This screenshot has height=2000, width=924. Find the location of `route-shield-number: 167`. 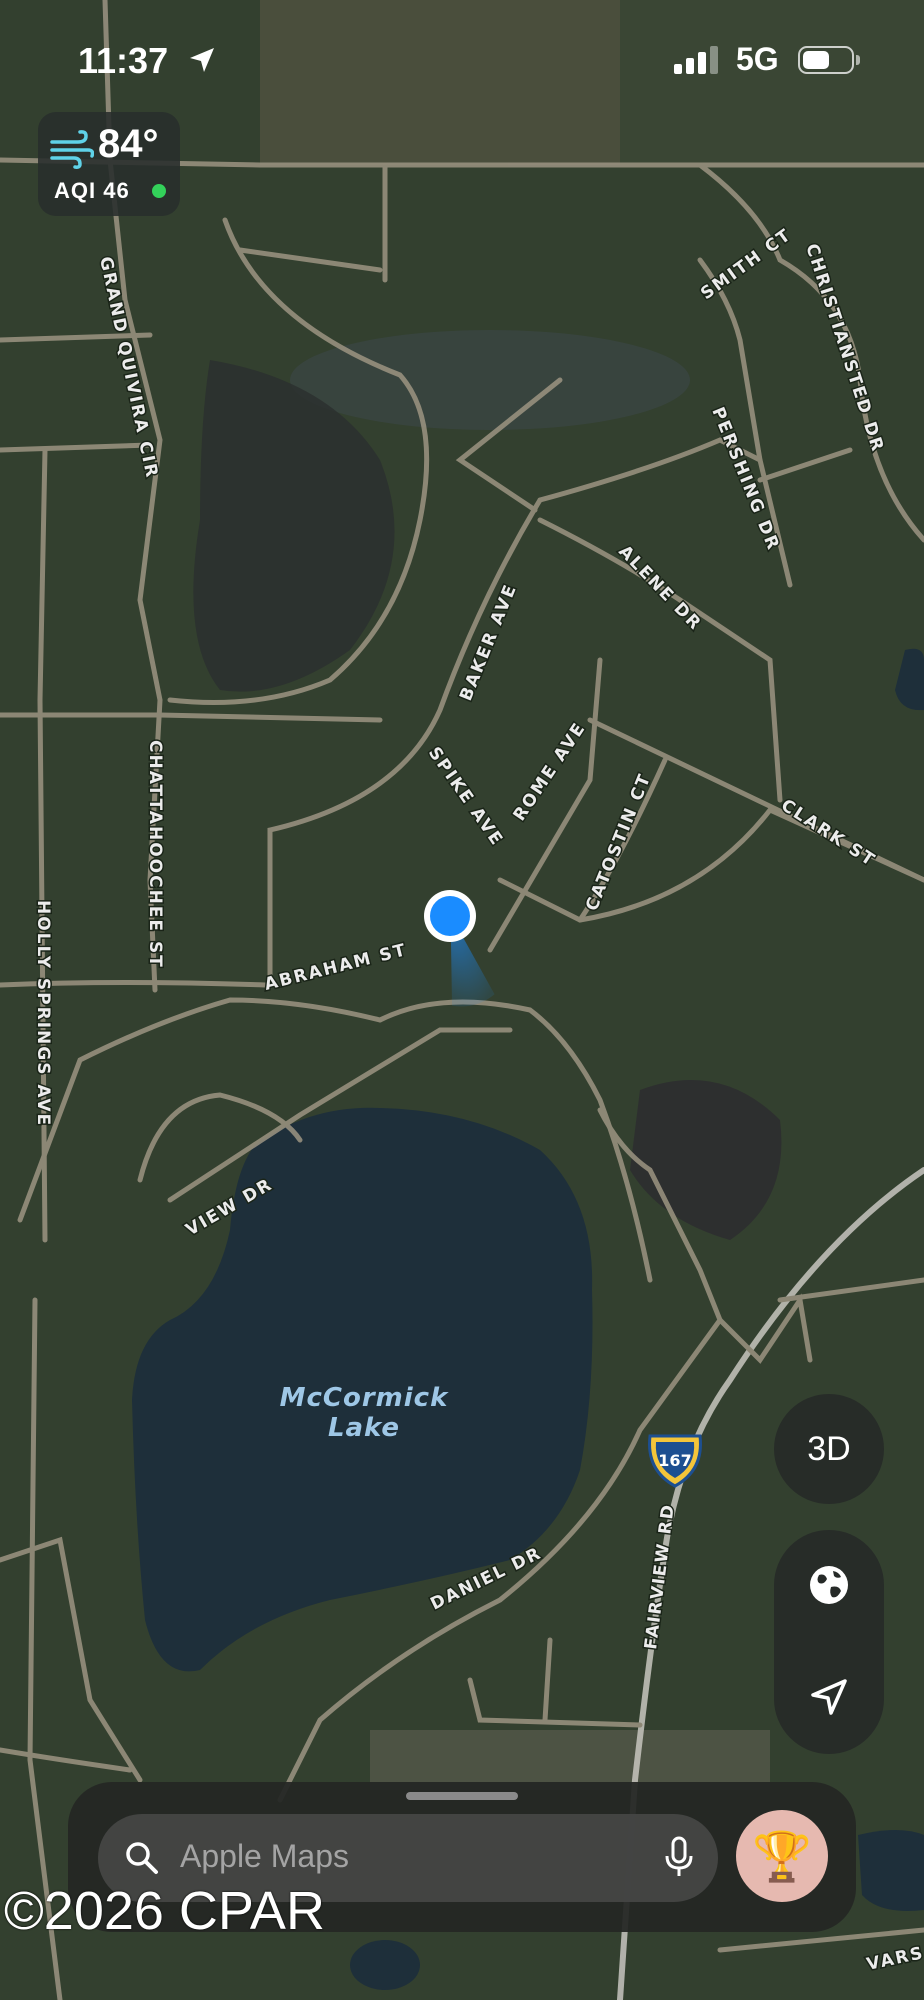

route-shield-number: 167 is located at coordinates (674, 1460).